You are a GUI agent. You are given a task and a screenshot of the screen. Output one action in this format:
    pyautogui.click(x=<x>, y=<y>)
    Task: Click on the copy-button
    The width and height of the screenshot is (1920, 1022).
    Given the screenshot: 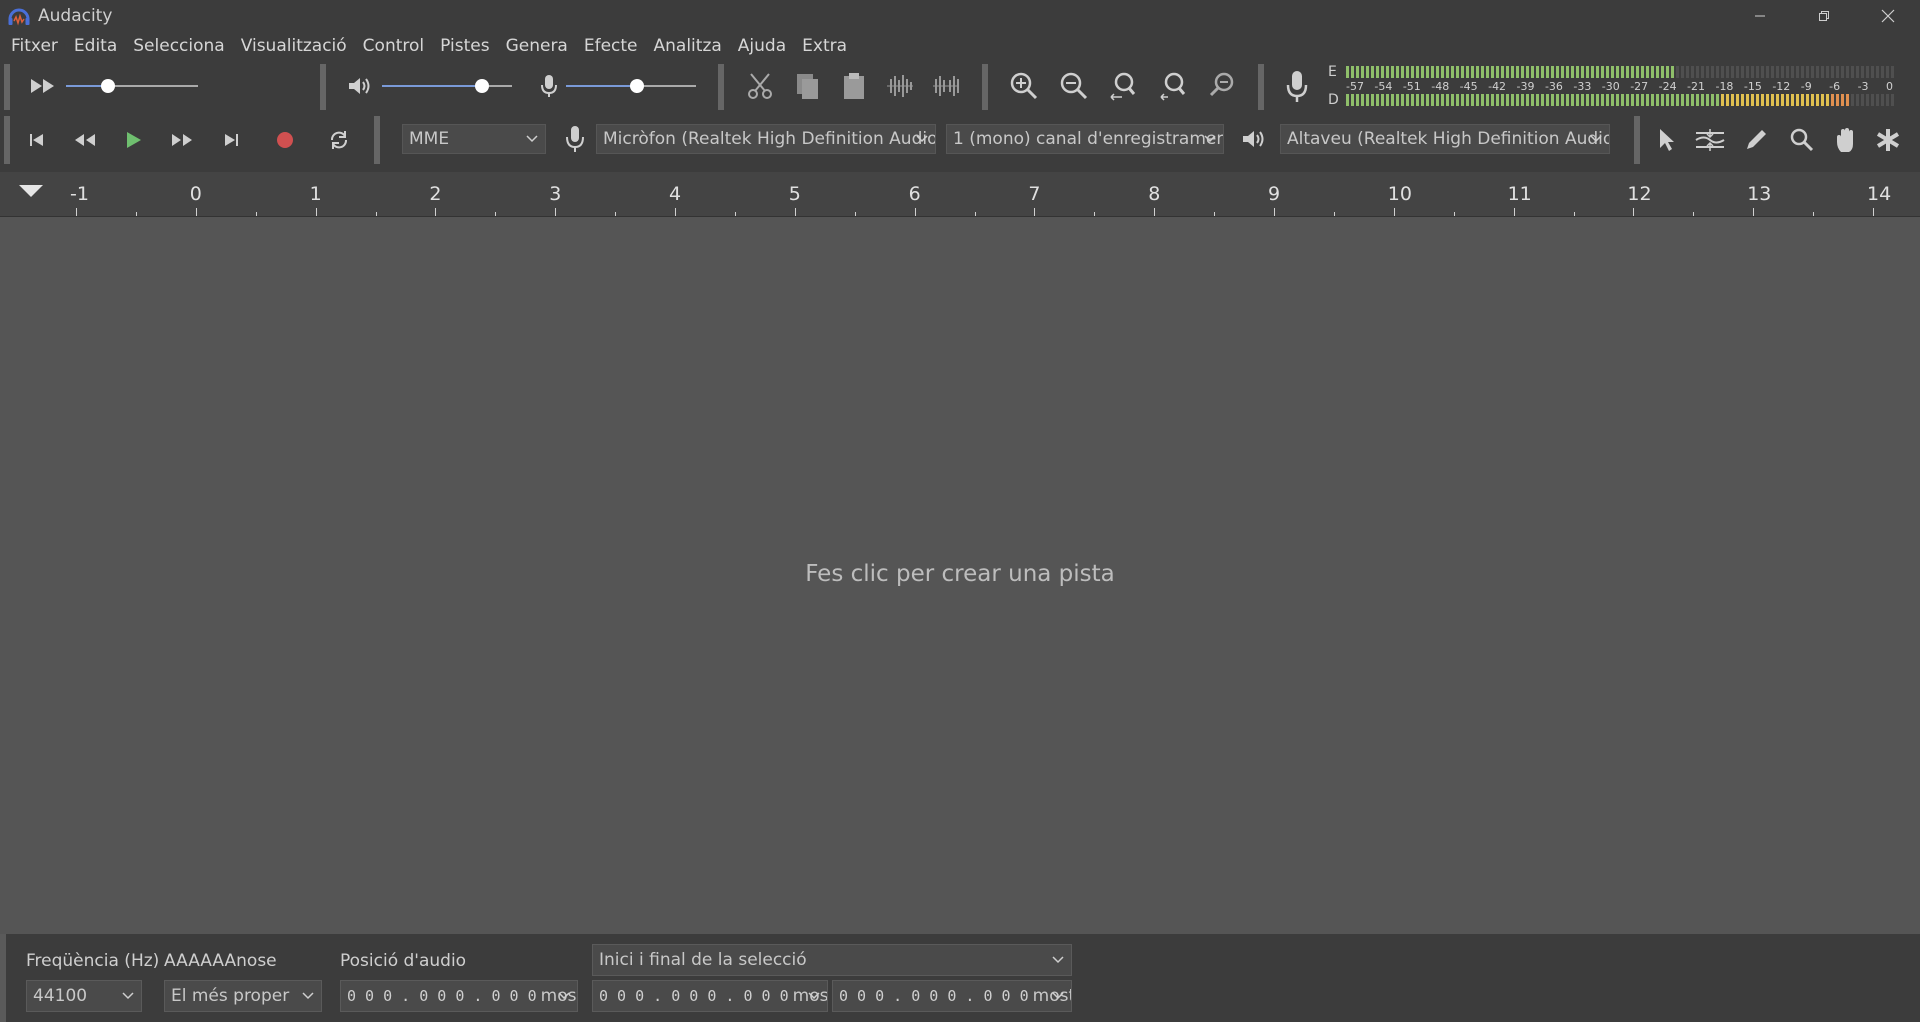 What is the action you would take?
    pyautogui.click(x=808, y=86)
    